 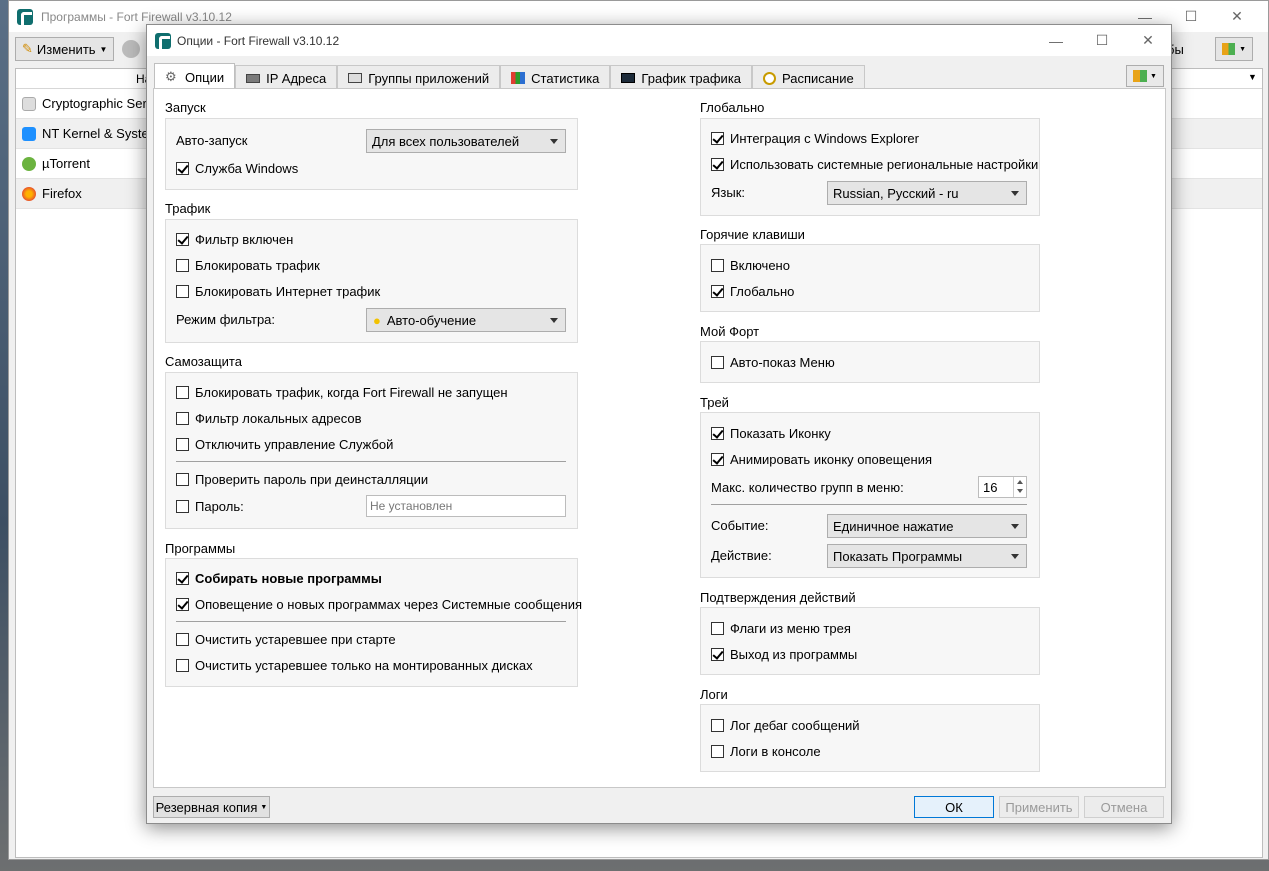 I want to click on spin-down-icon, so click(x=1019, y=492).